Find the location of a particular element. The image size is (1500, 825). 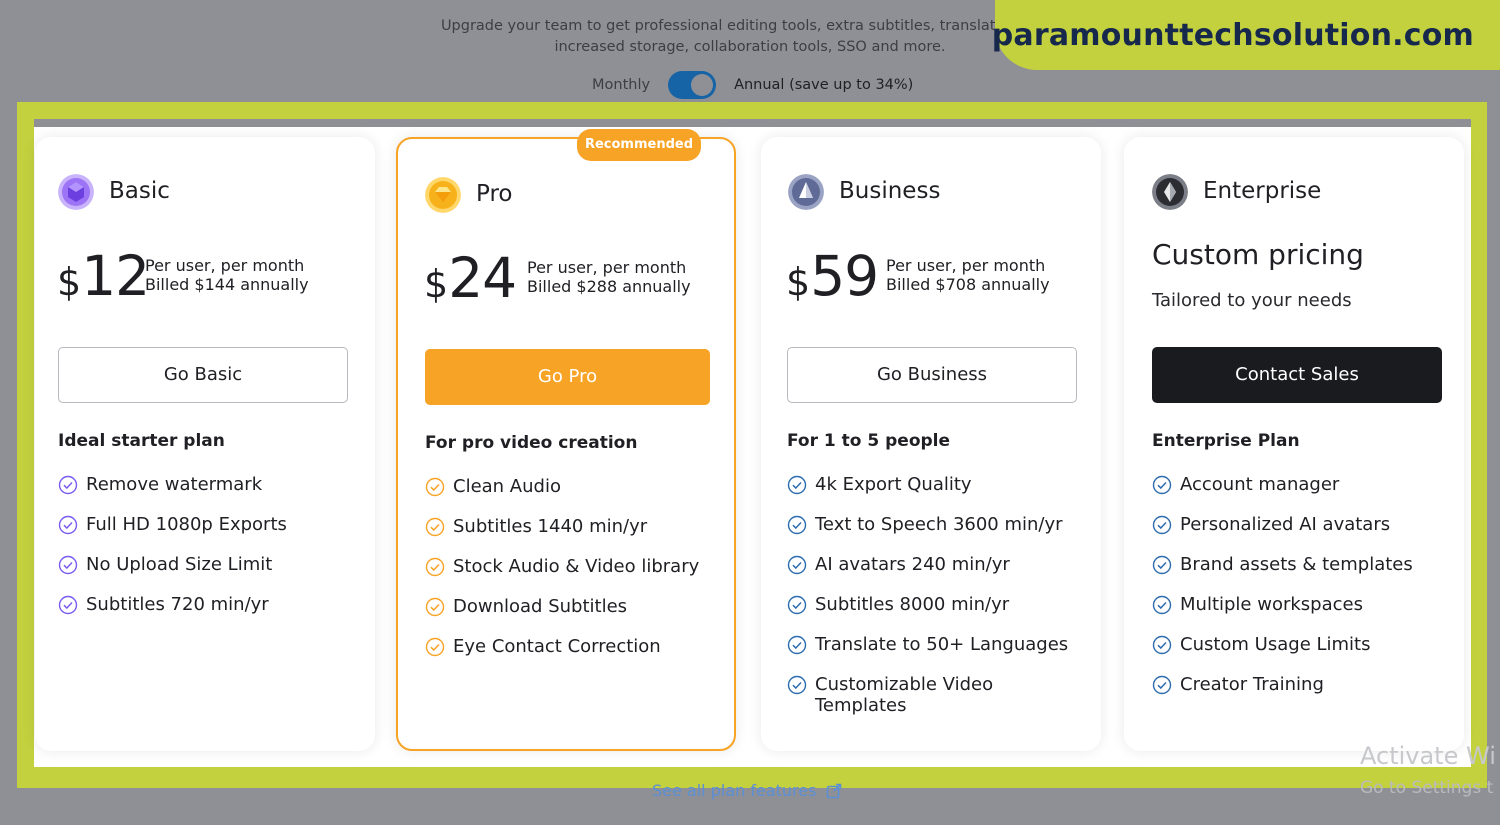

price-note-pro: Per user, per month Billed $288 annually is located at coordinates (609, 277).